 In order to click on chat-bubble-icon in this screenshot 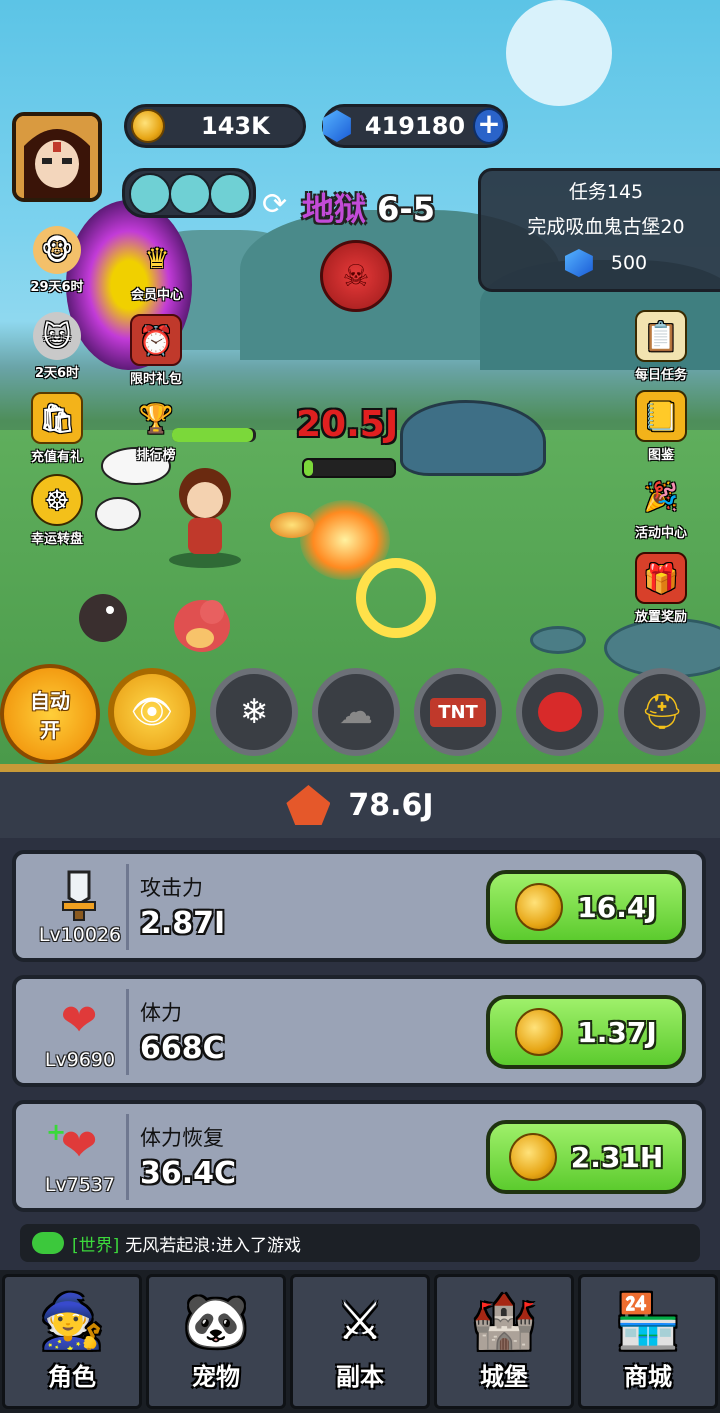, I will do `click(48, 1243)`.